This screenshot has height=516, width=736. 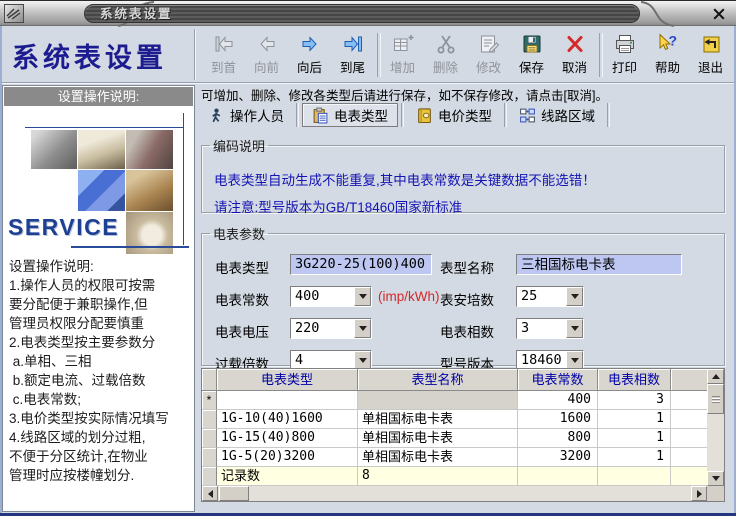 What do you see at coordinates (438, 400) in the screenshot?
I see `cell-model-name` at bounding box center [438, 400].